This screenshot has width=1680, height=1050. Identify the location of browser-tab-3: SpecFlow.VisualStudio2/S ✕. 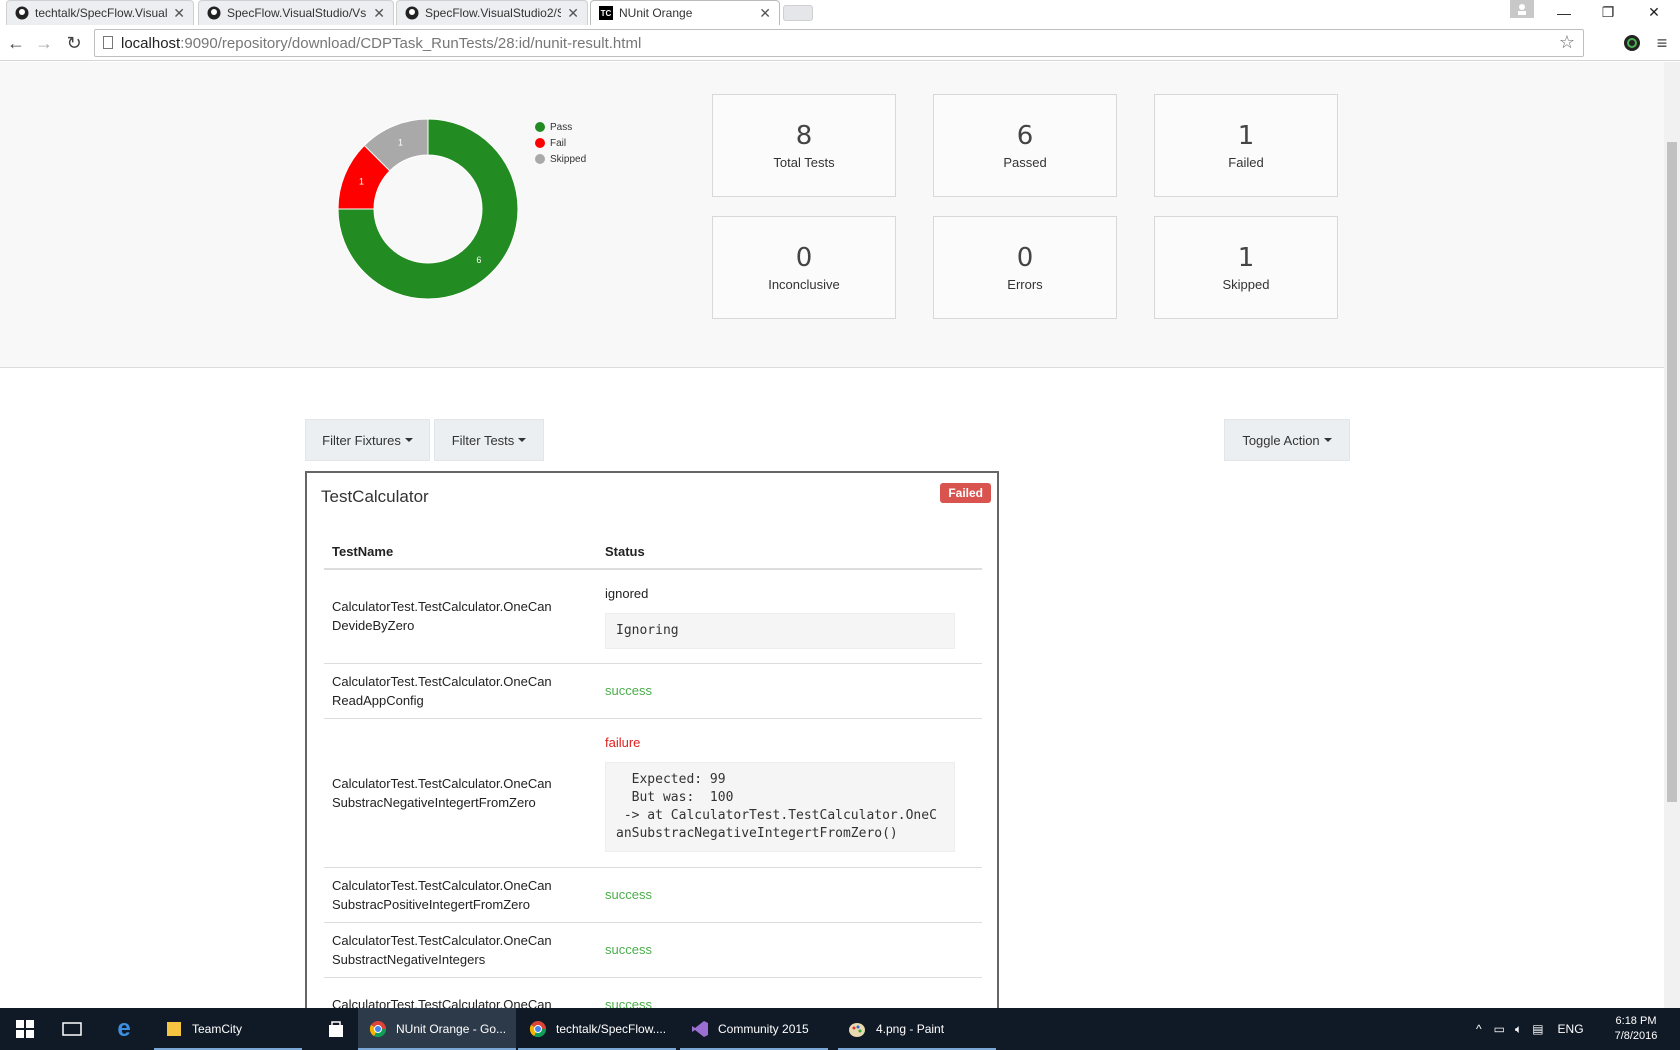
(492, 12).